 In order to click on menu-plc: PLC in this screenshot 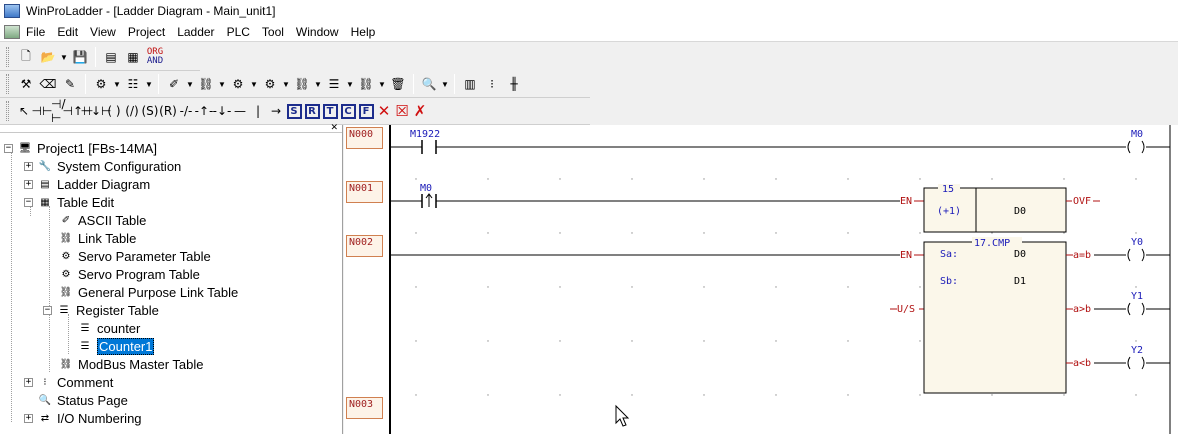, I will do `click(238, 32)`.